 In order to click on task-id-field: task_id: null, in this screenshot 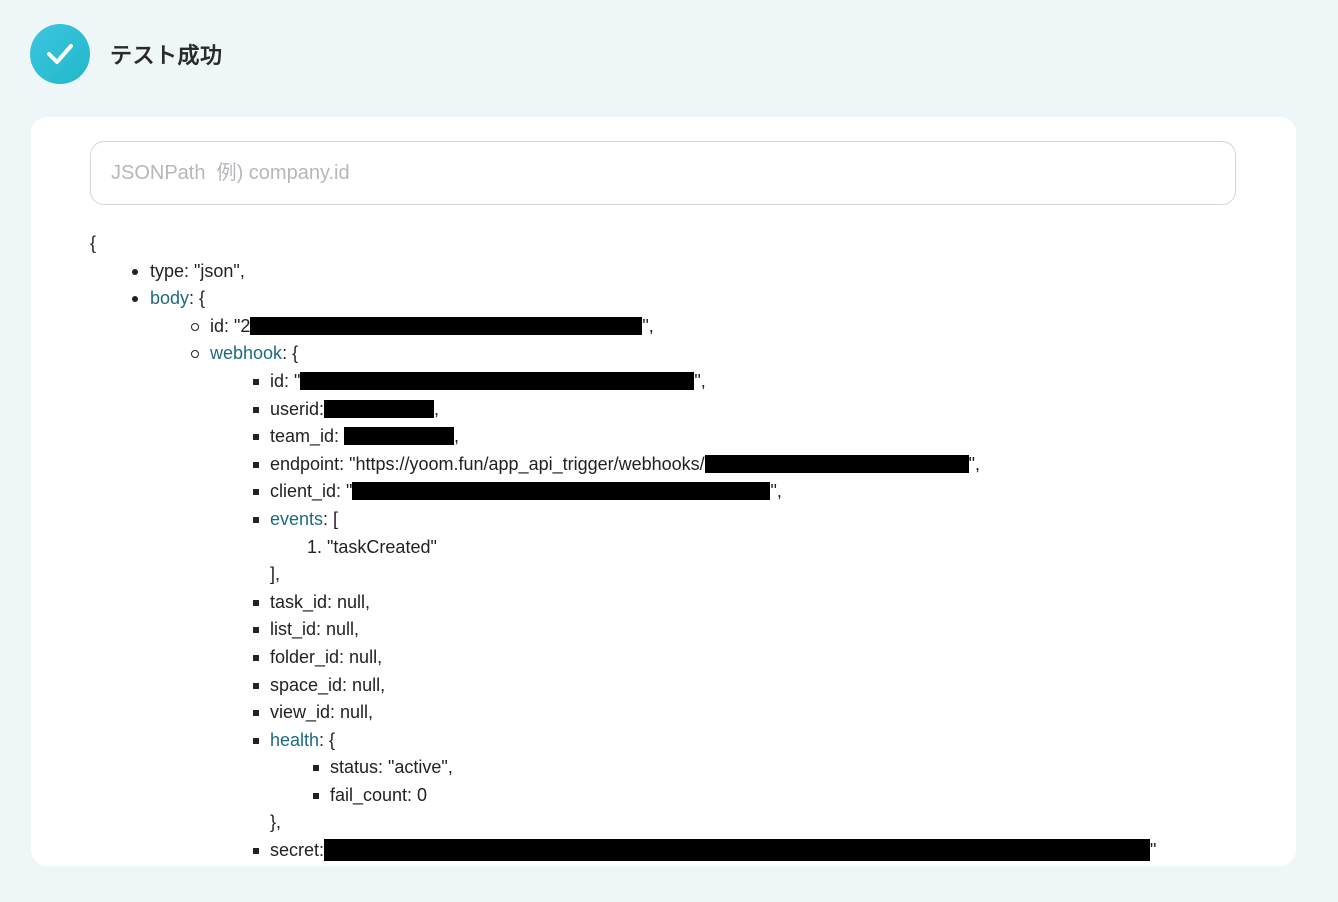, I will do `click(320, 601)`.